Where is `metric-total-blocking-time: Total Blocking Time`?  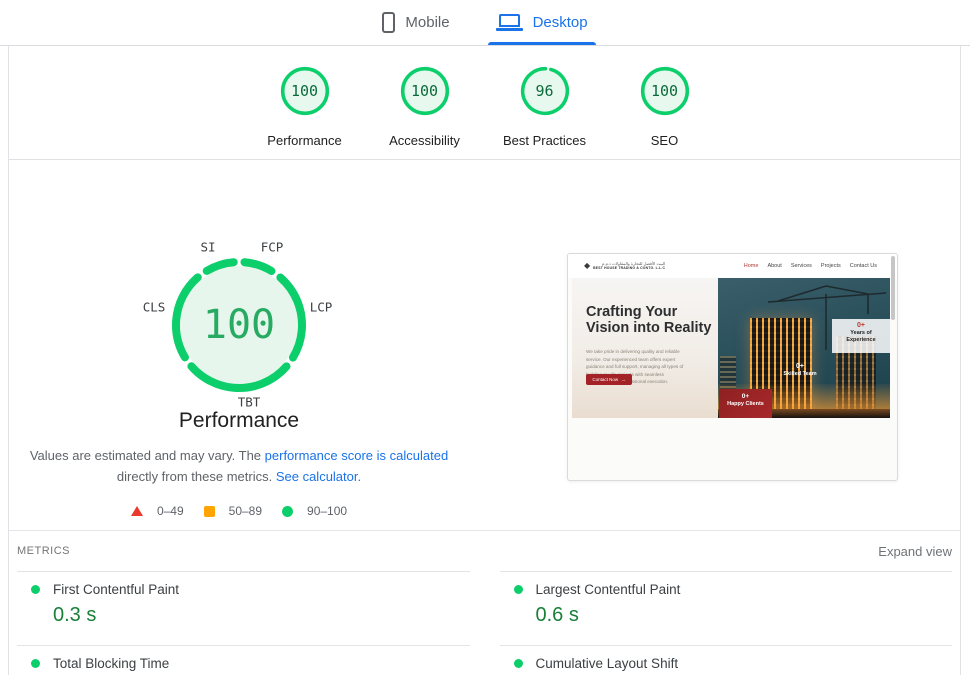 metric-total-blocking-time: Total Blocking Time is located at coordinates (243, 660).